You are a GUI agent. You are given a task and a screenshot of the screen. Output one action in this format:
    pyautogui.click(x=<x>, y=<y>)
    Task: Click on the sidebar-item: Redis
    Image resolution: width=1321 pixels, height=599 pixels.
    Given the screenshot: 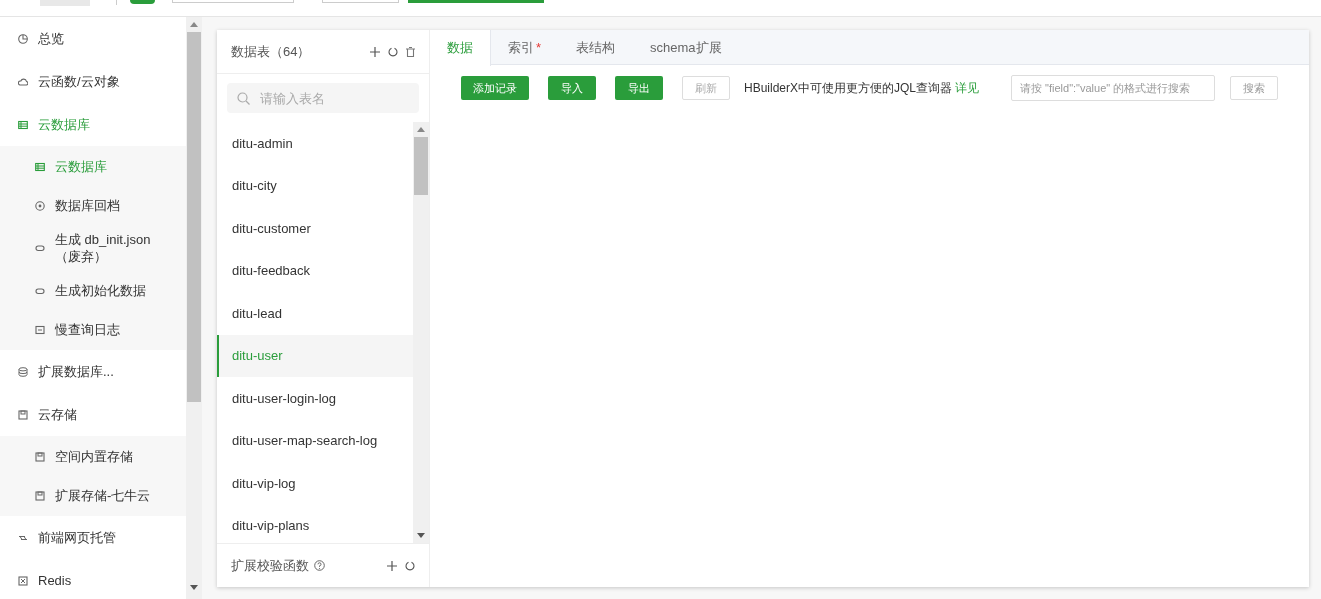 What is the action you would take?
    pyautogui.click(x=93, y=579)
    